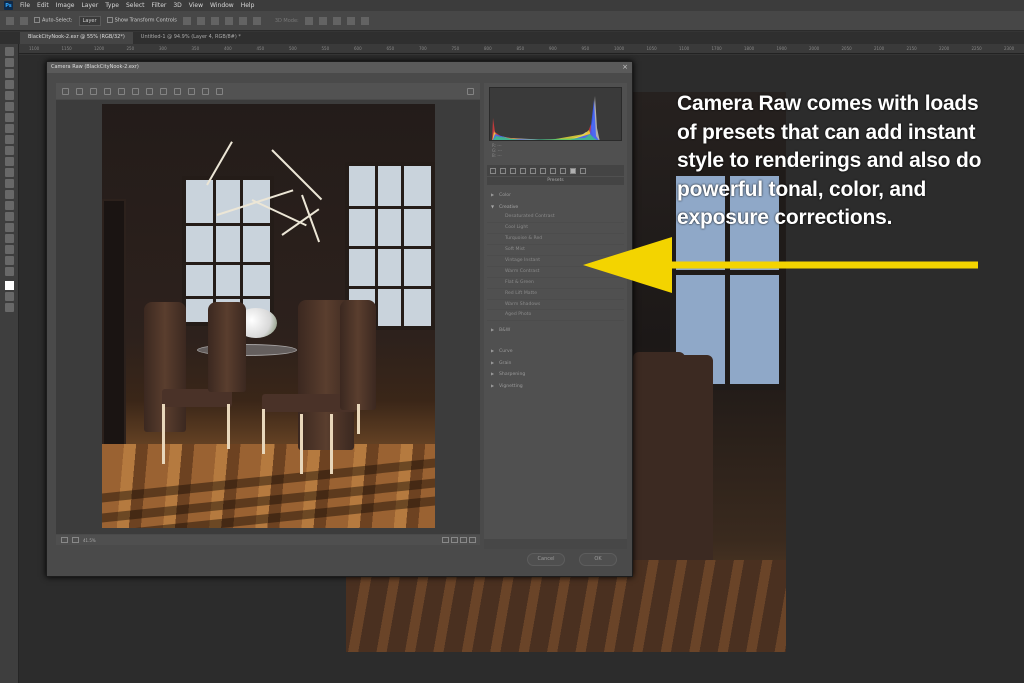 Image resolution: width=1024 pixels, height=683 pixels. I want to click on hand-tool-icon, so click(9, 249).